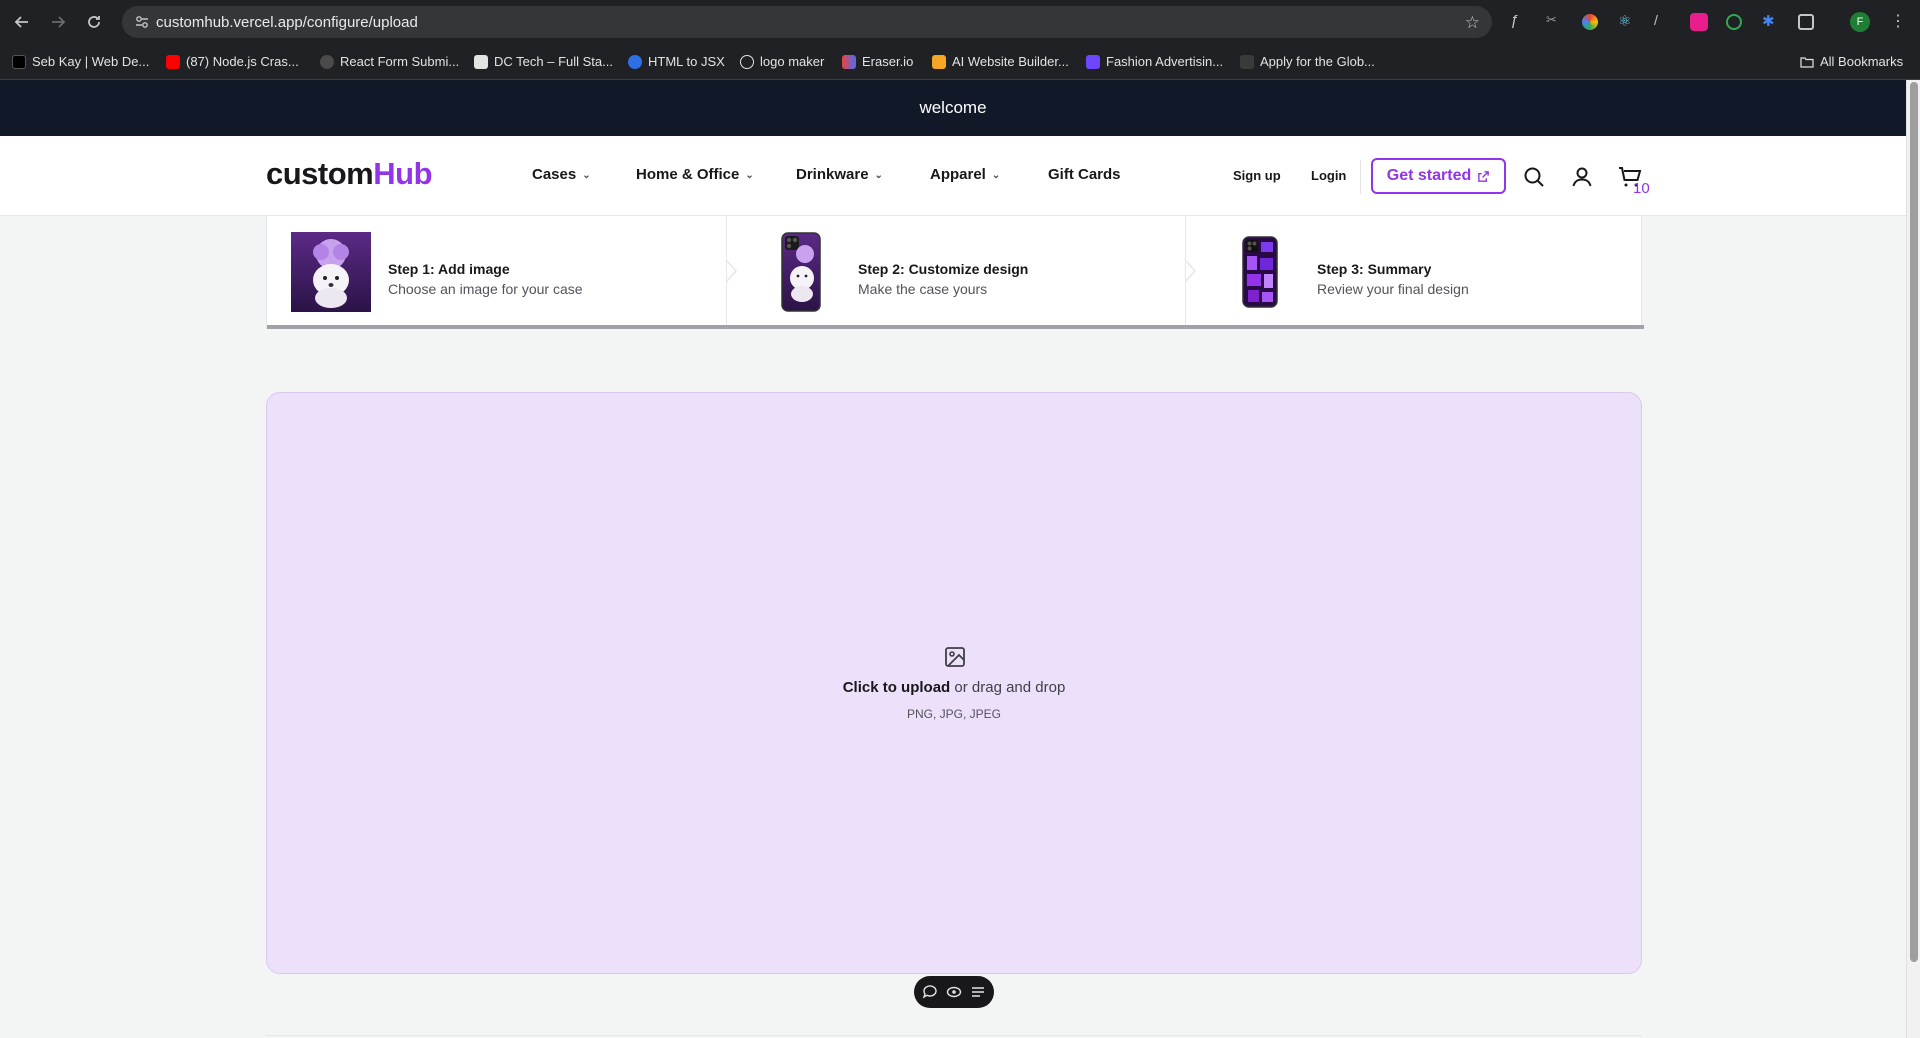 Image resolution: width=1920 pixels, height=1038 pixels. I want to click on extensions-menu-icon, so click(1806, 22).